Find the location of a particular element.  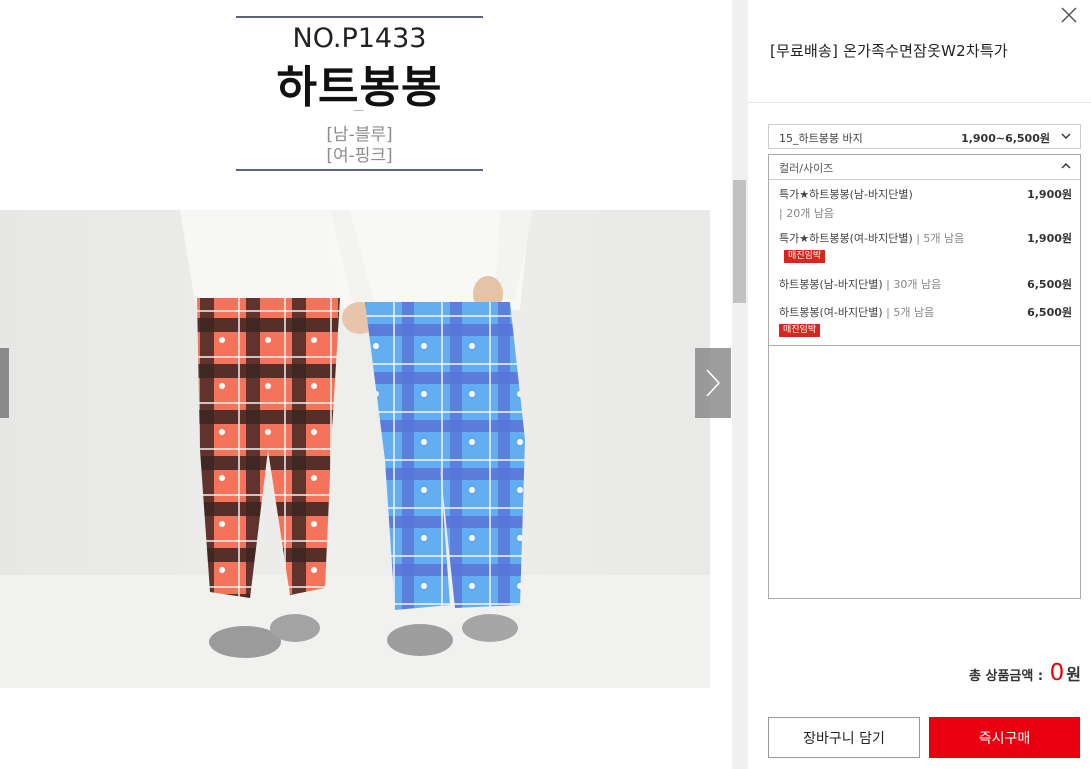

option-item: 특가★하트봉봉(여-바지단별) | 5개 남음 1,900원 매진임박 is located at coordinates (924, 247).